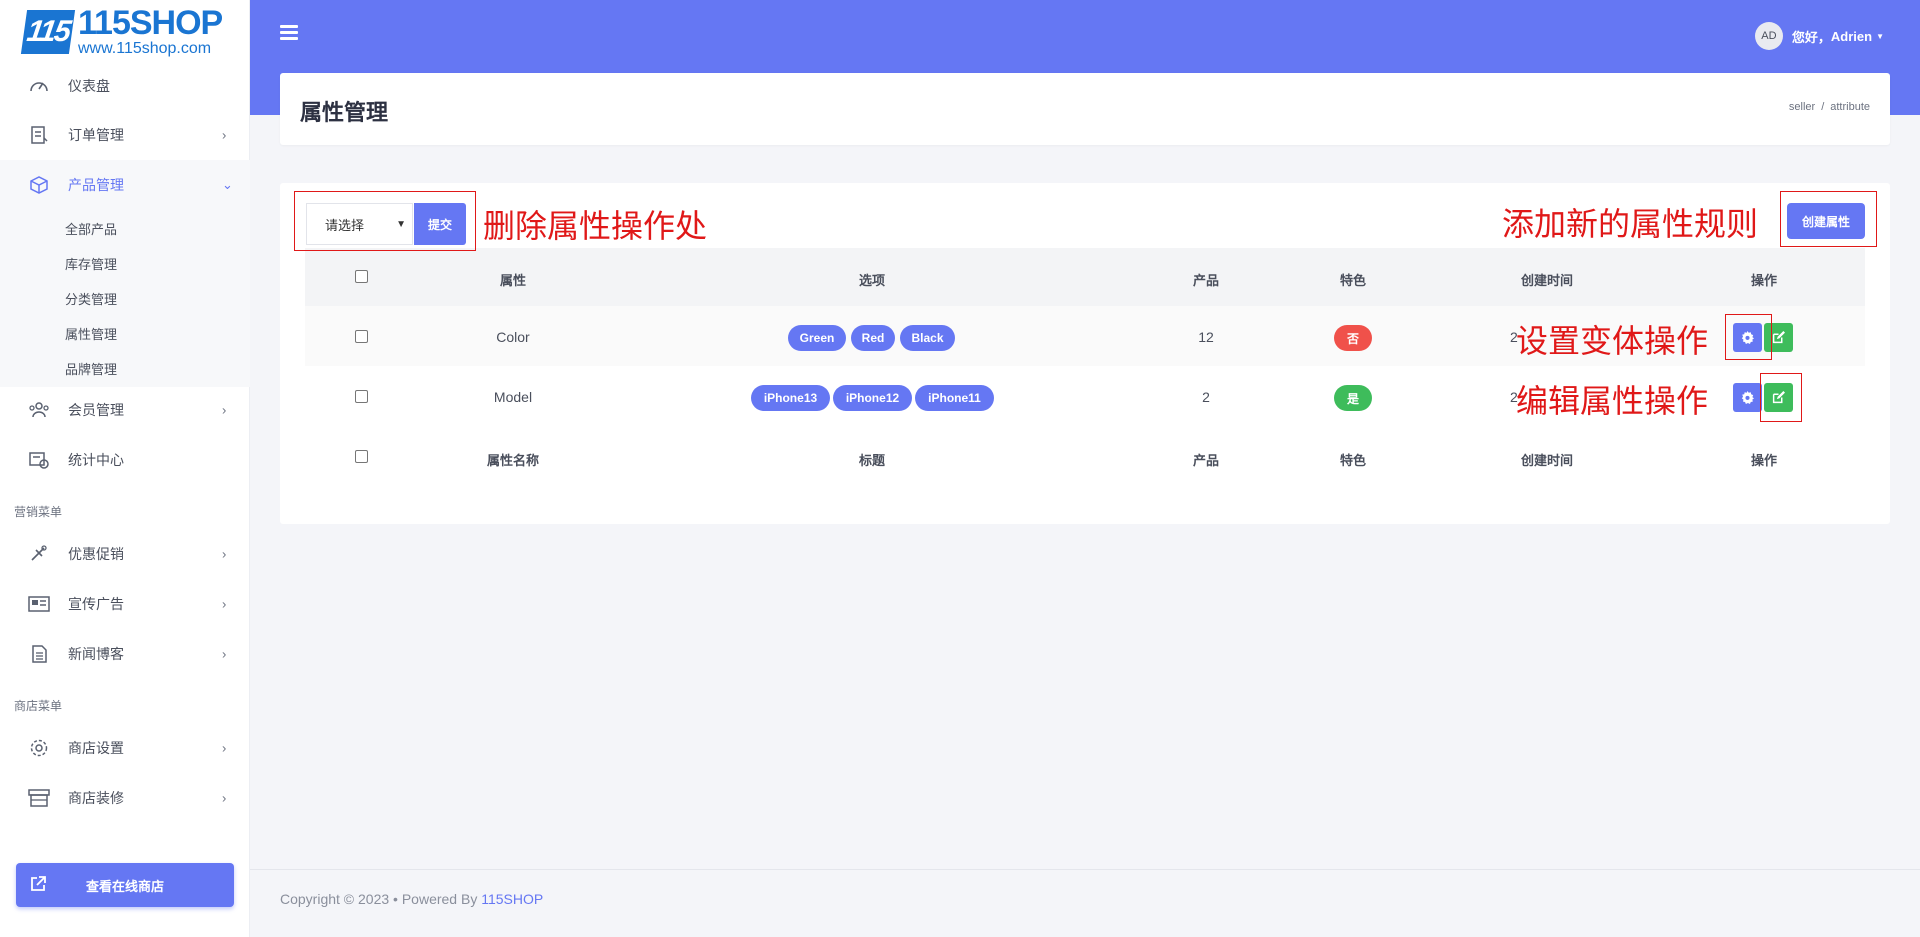  I want to click on sidebar-item-dashboard: 仪表盘, so click(125, 86).